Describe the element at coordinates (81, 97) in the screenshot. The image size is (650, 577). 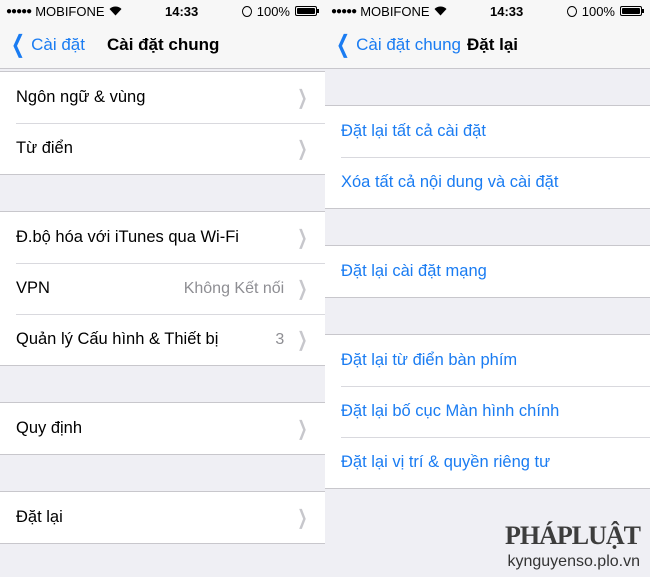
I see `row-label: Ngôn ngữ & vùng` at that location.